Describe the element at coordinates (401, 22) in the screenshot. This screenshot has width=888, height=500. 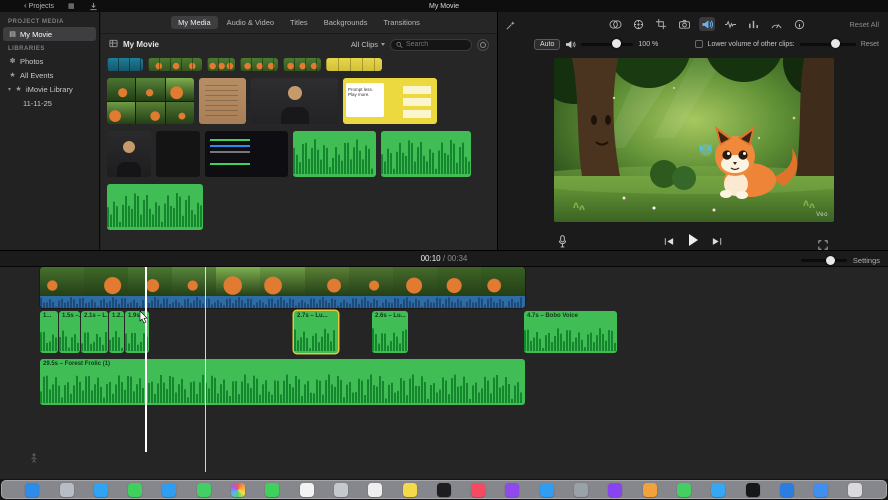
I see `tab-transitions: Transitions` at that location.